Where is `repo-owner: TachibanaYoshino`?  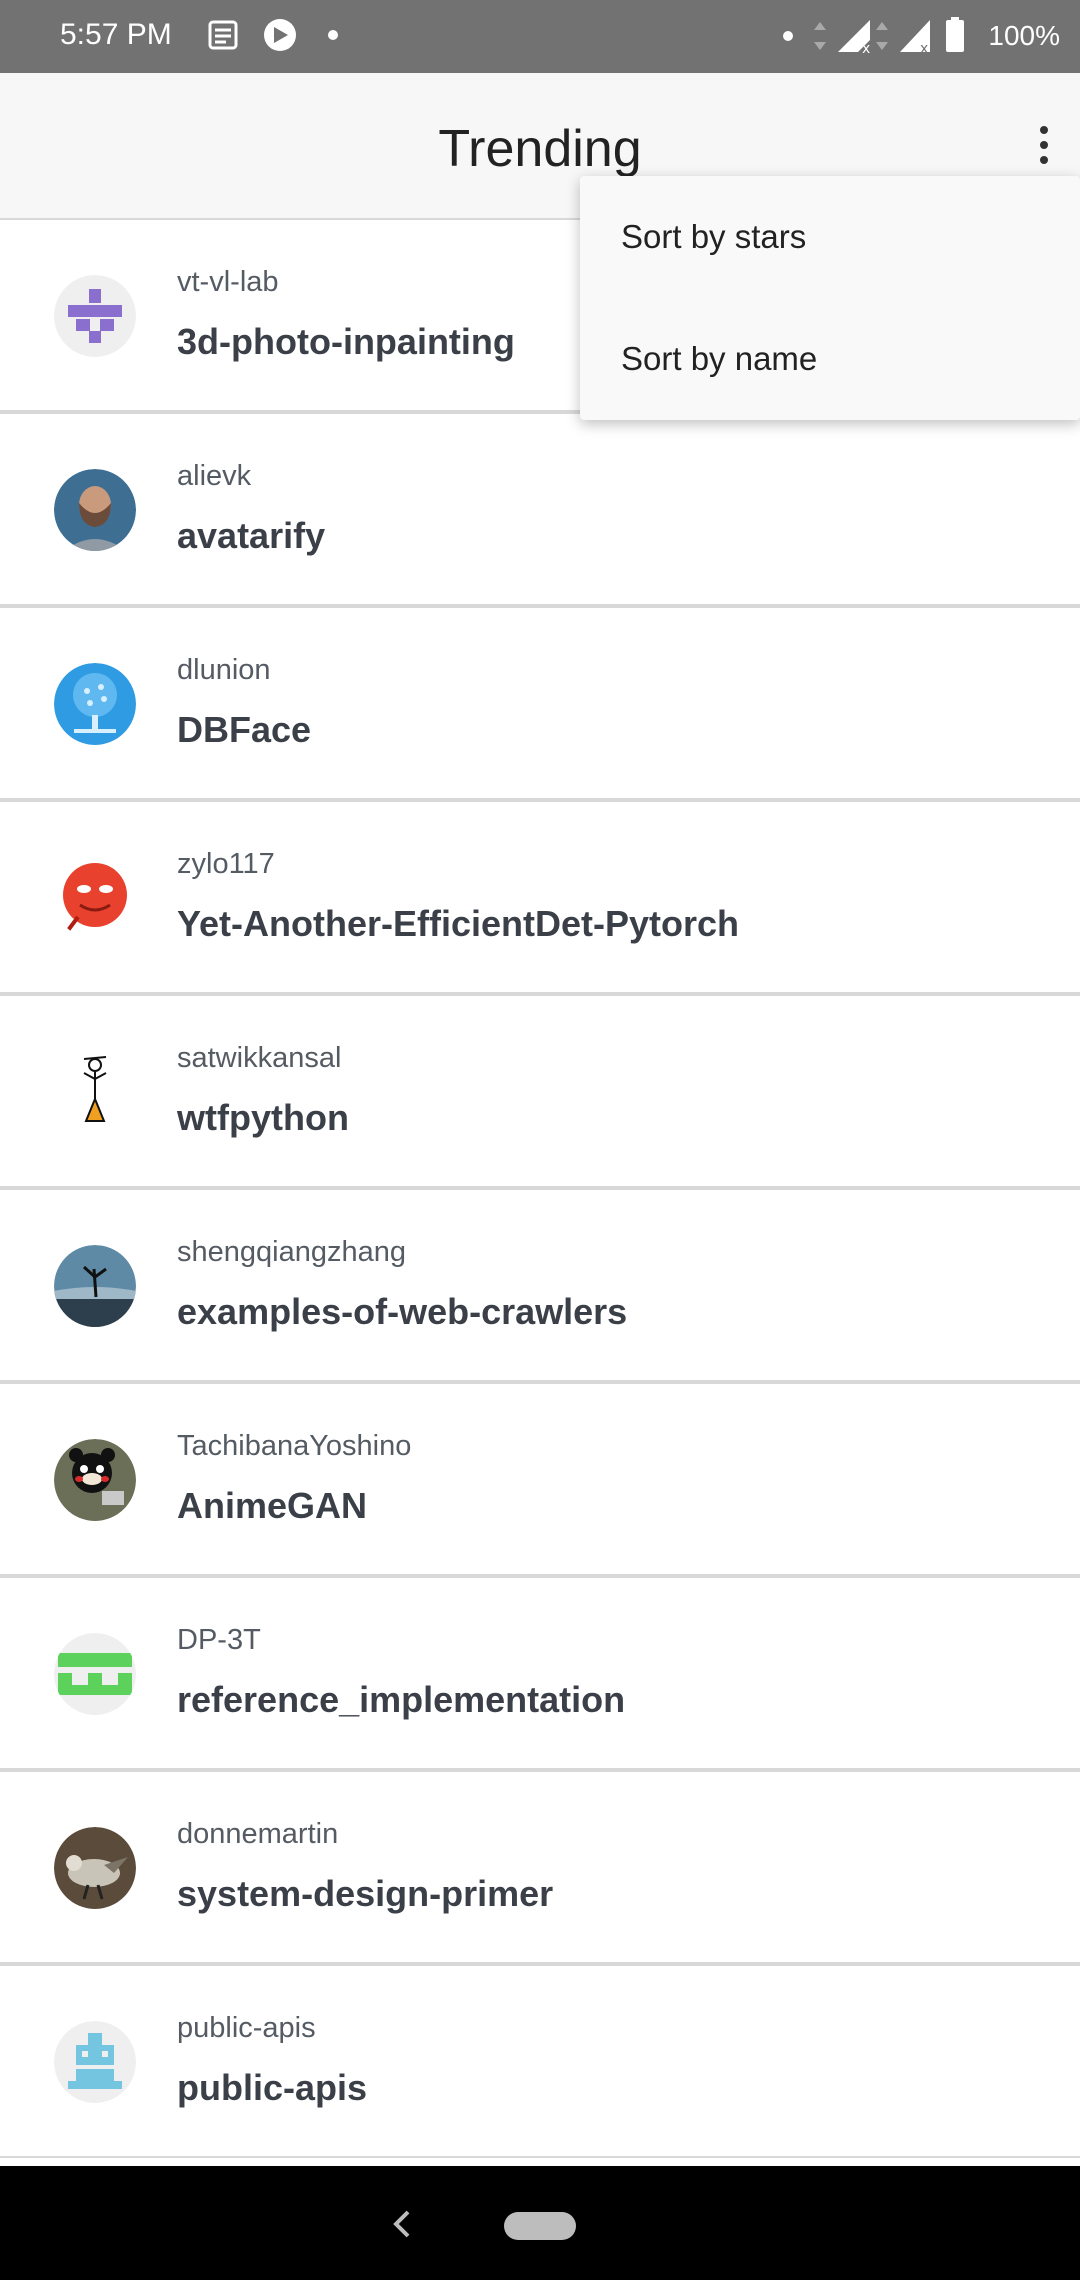
repo-owner: TachibanaYoshino is located at coordinates (294, 1446).